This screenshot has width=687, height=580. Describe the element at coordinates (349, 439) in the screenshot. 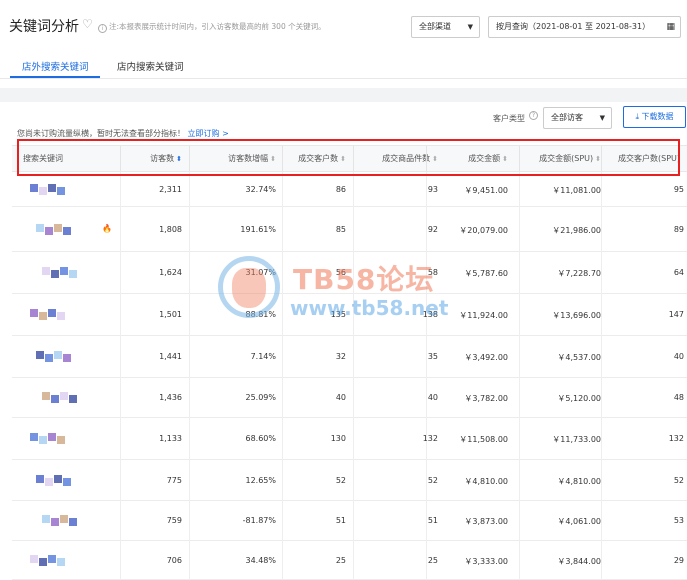

I see `table-row: 1,133 68.60% 130 132 ￥11,508.00 ￥11,733.00 132` at that location.